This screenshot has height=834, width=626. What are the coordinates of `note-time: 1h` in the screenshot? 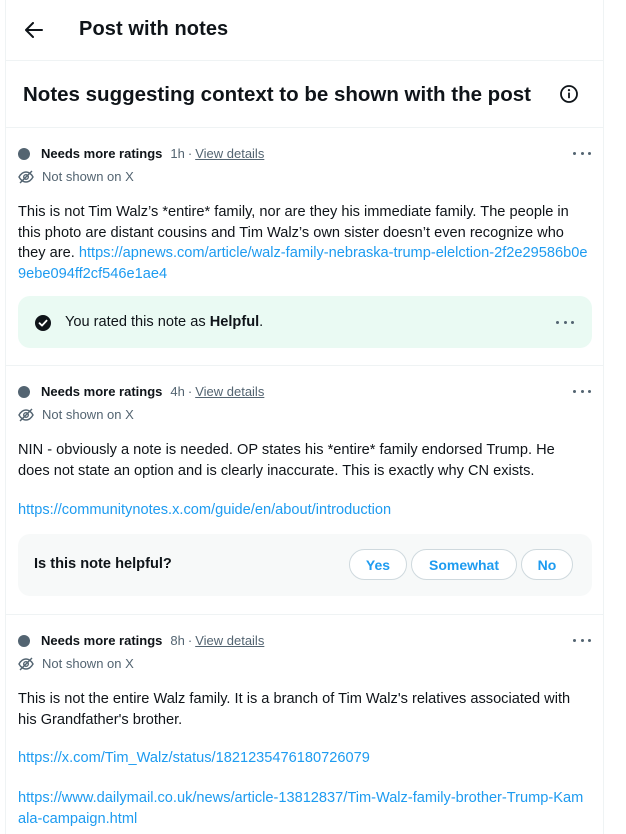 It's located at (177, 153).